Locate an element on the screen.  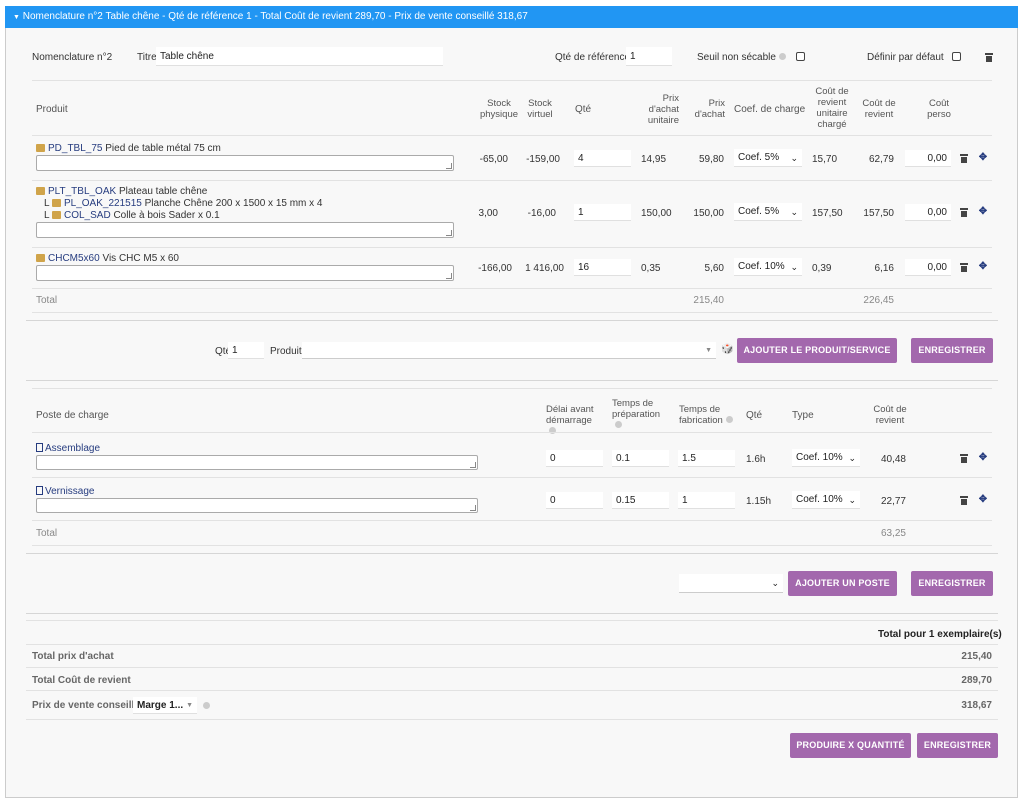
prix-vente-value: 318,67 is located at coordinates (976, 705).